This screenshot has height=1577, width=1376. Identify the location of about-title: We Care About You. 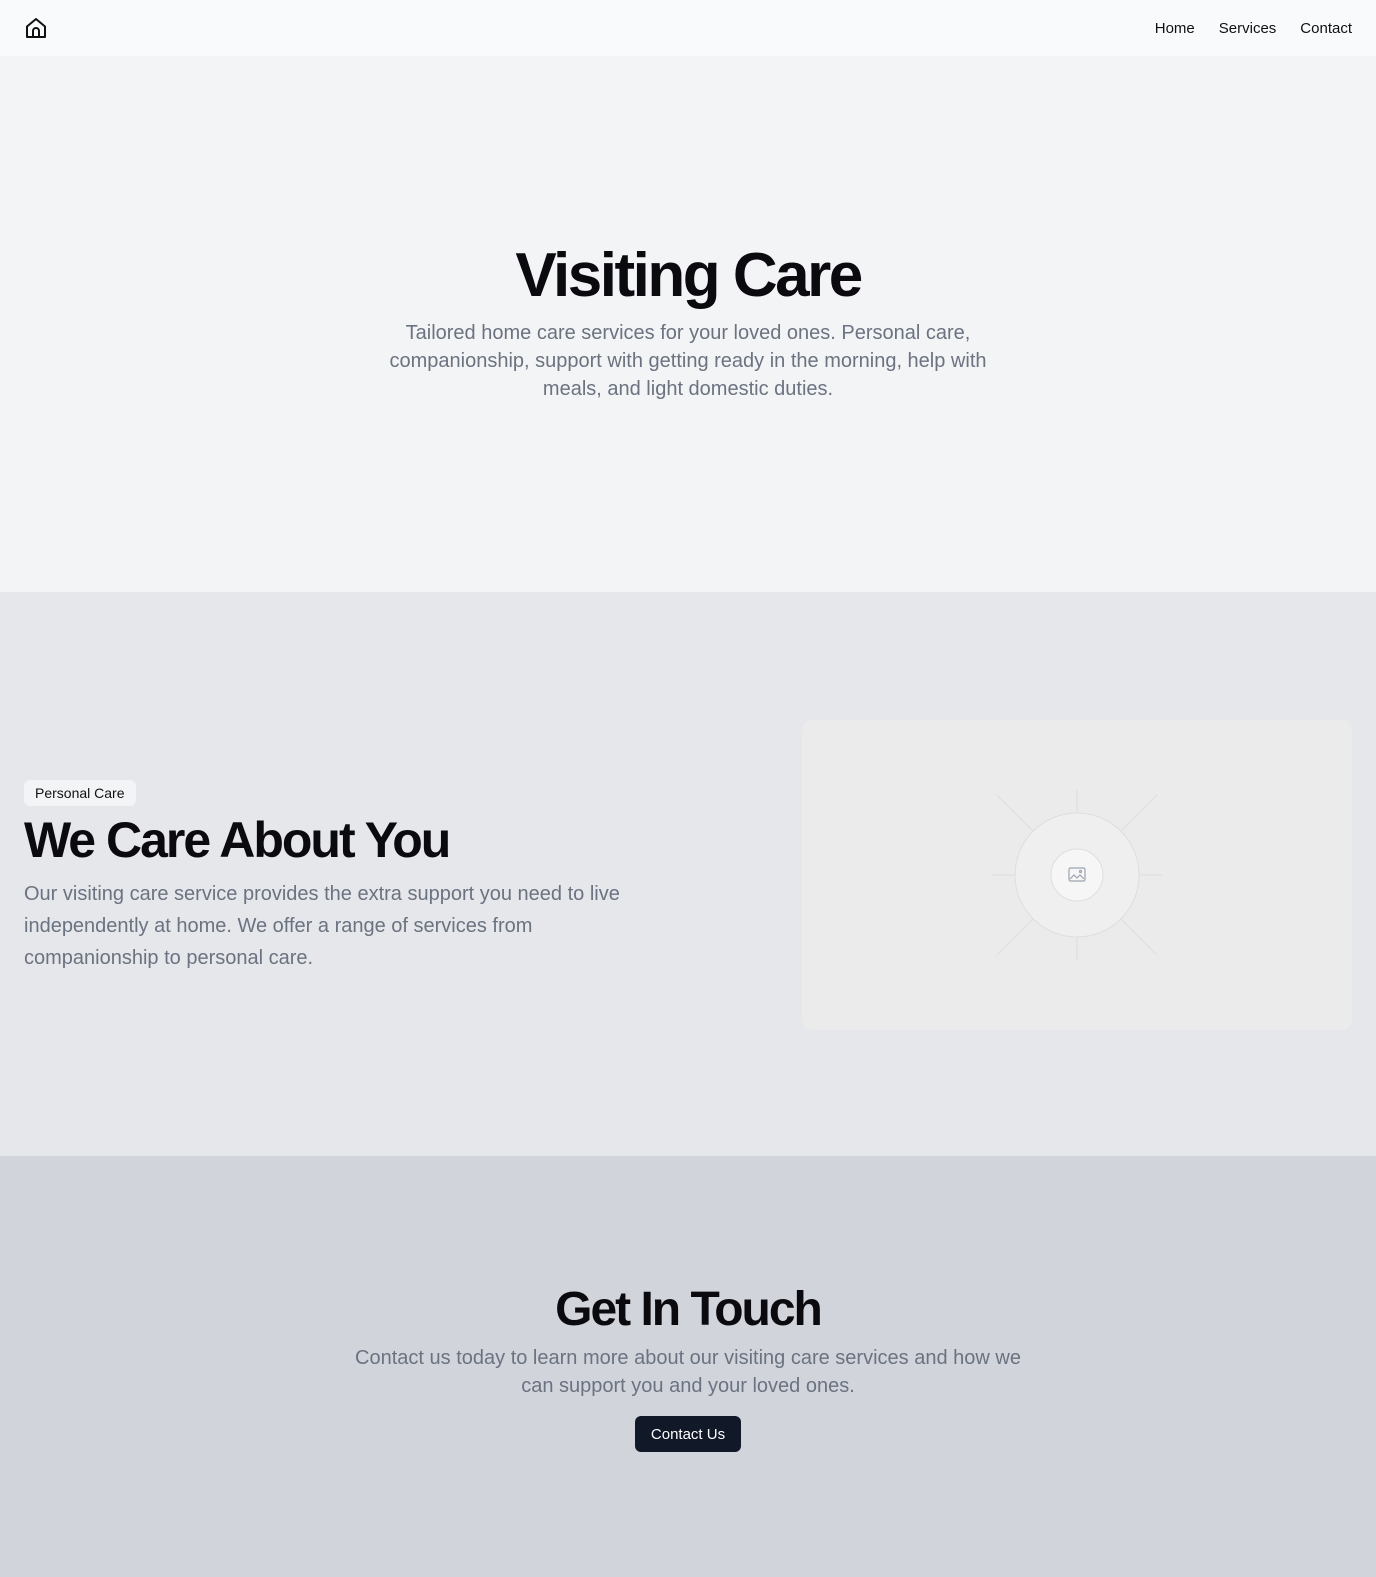
(237, 840).